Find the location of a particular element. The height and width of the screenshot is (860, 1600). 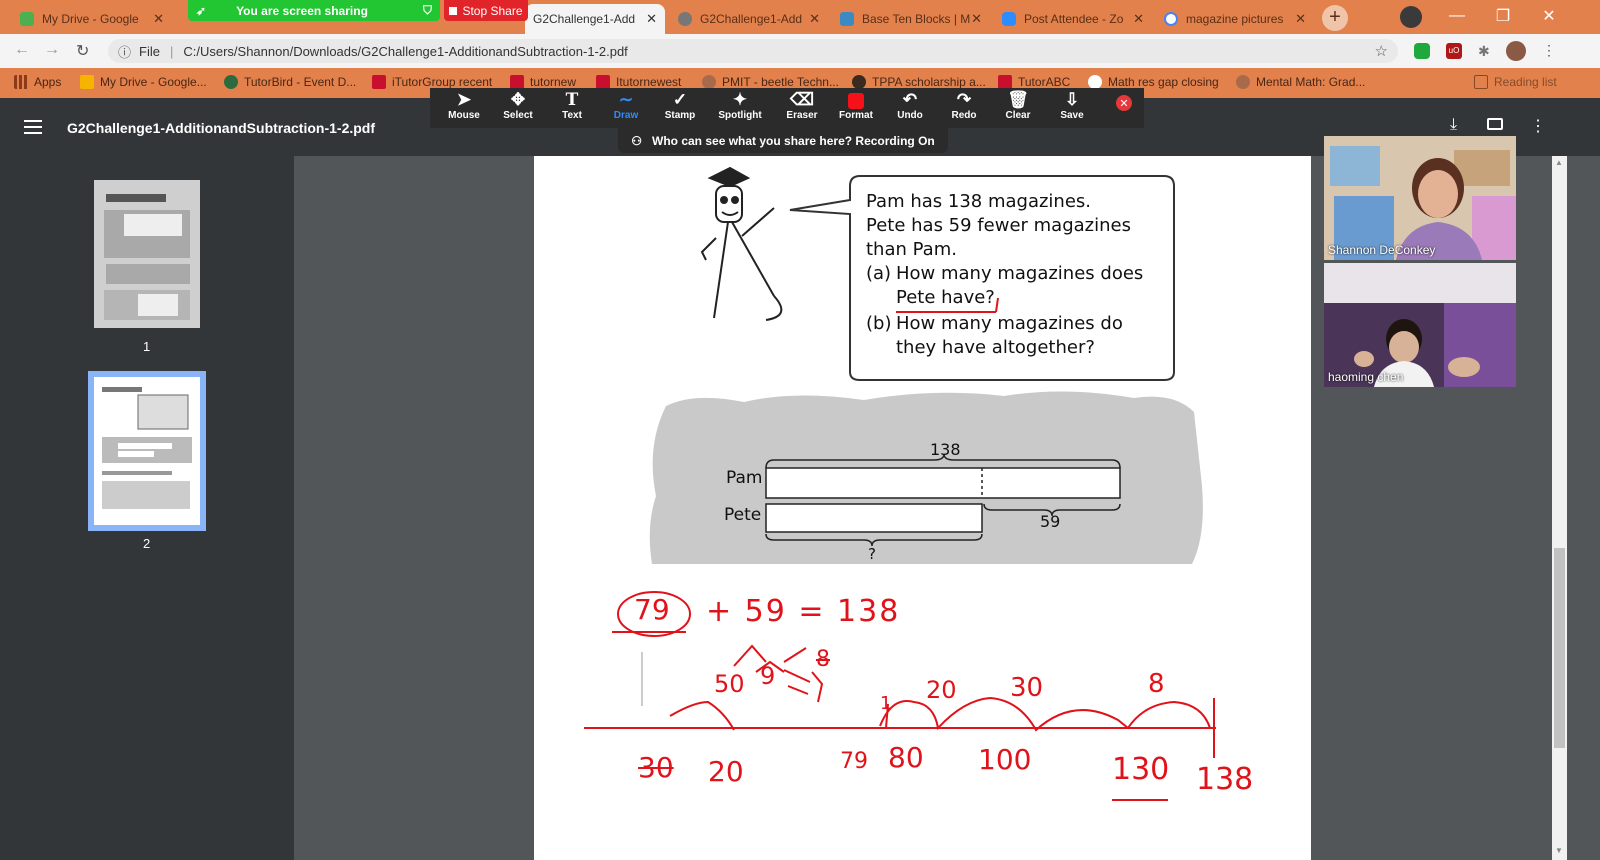

bar-unknown-label: ? is located at coordinates (872, 554).